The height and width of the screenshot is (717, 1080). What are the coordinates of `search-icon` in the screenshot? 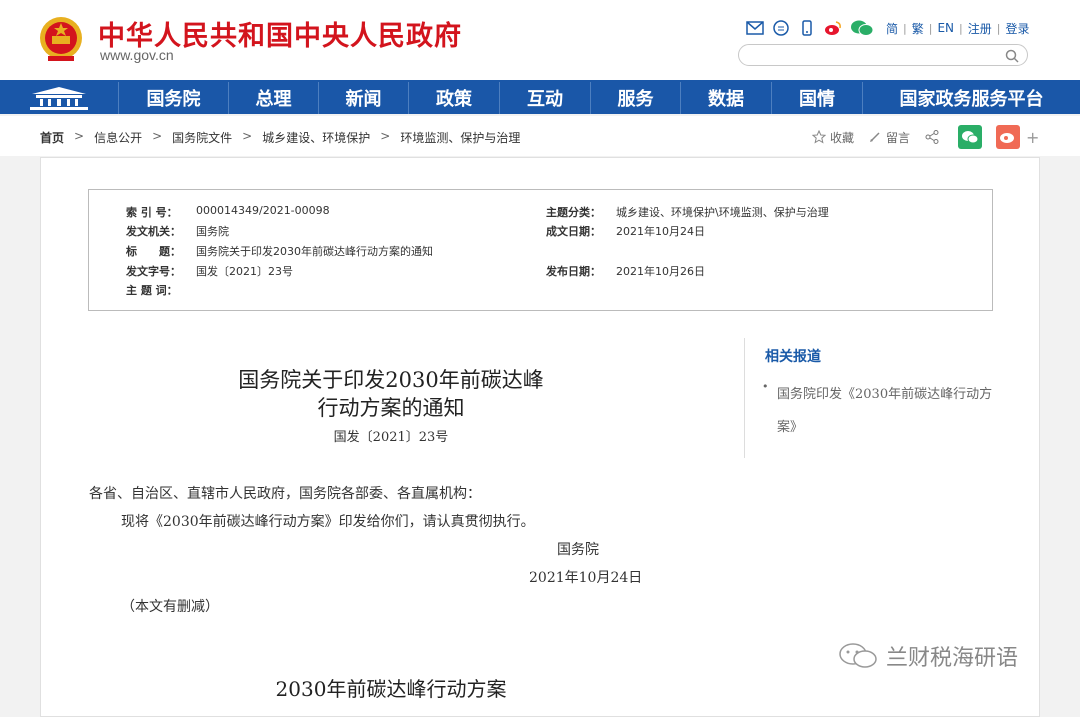 It's located at (1012, 55).